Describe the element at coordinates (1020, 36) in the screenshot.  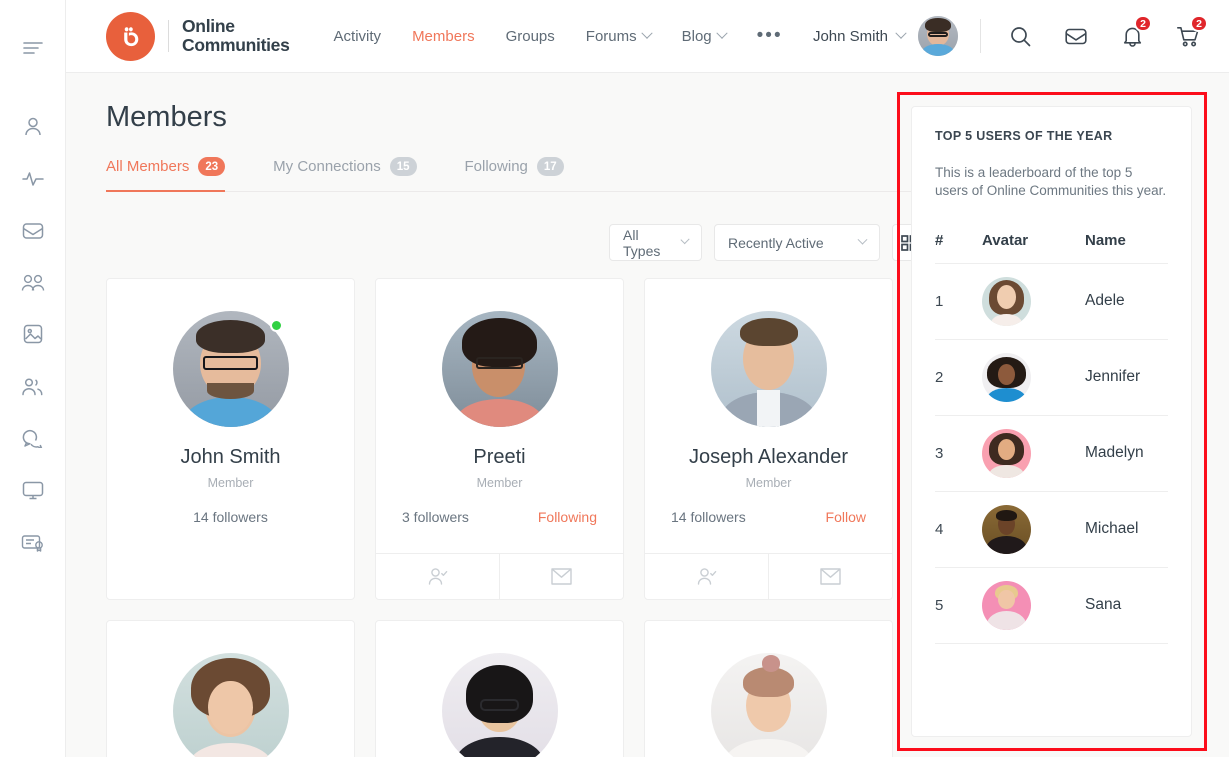
I see `search-icon` at that location.